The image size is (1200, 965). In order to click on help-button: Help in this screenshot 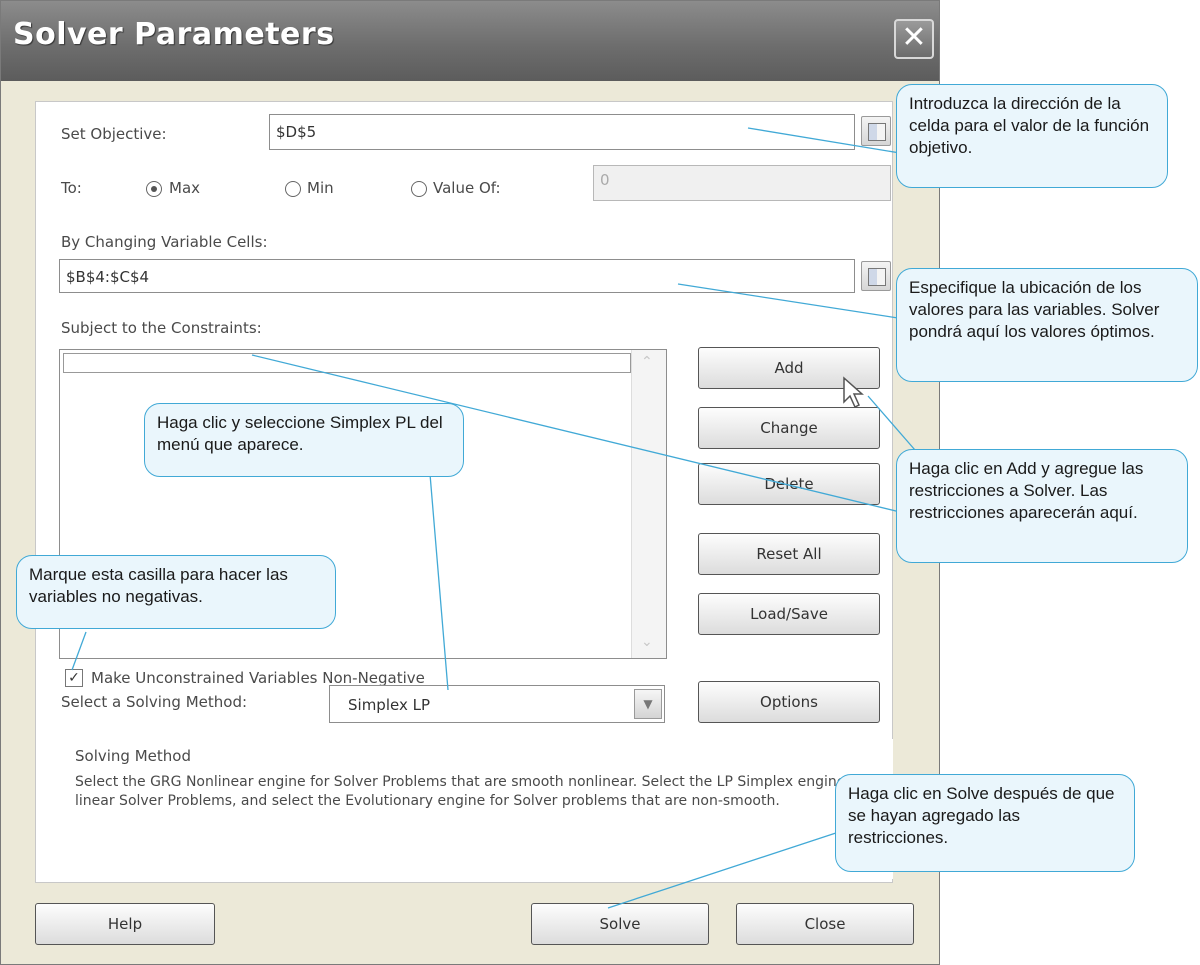, I will do `click(125, 924)`.